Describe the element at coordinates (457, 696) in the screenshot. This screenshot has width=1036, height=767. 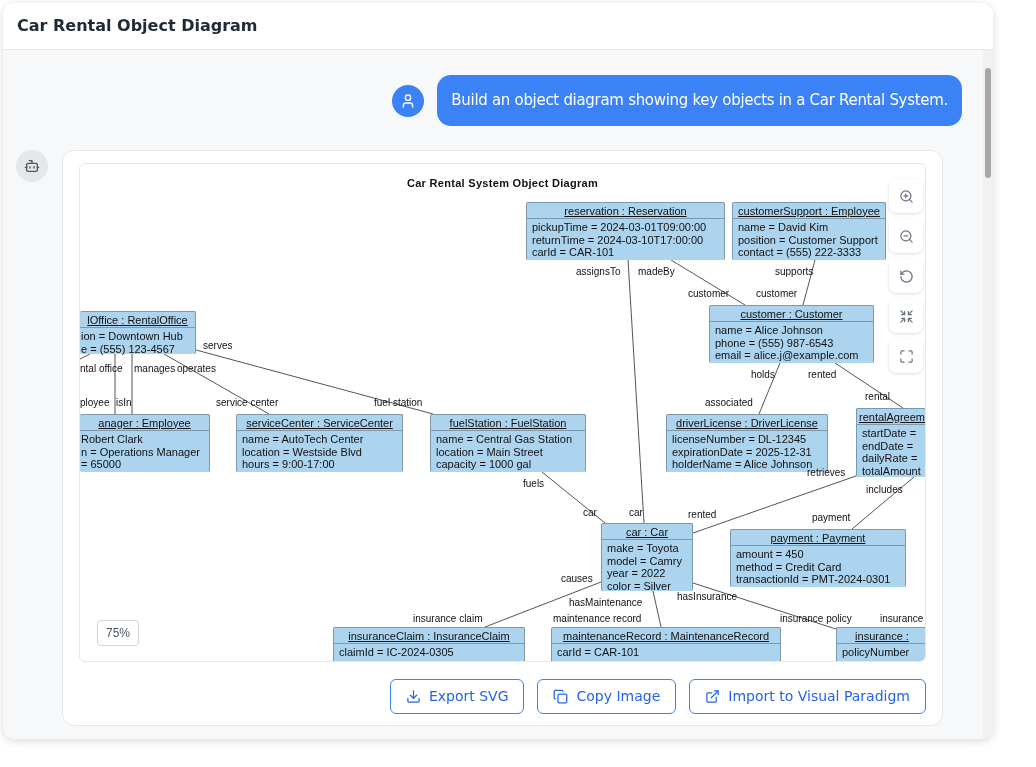
I see `action-button: Export SVG` at that location.